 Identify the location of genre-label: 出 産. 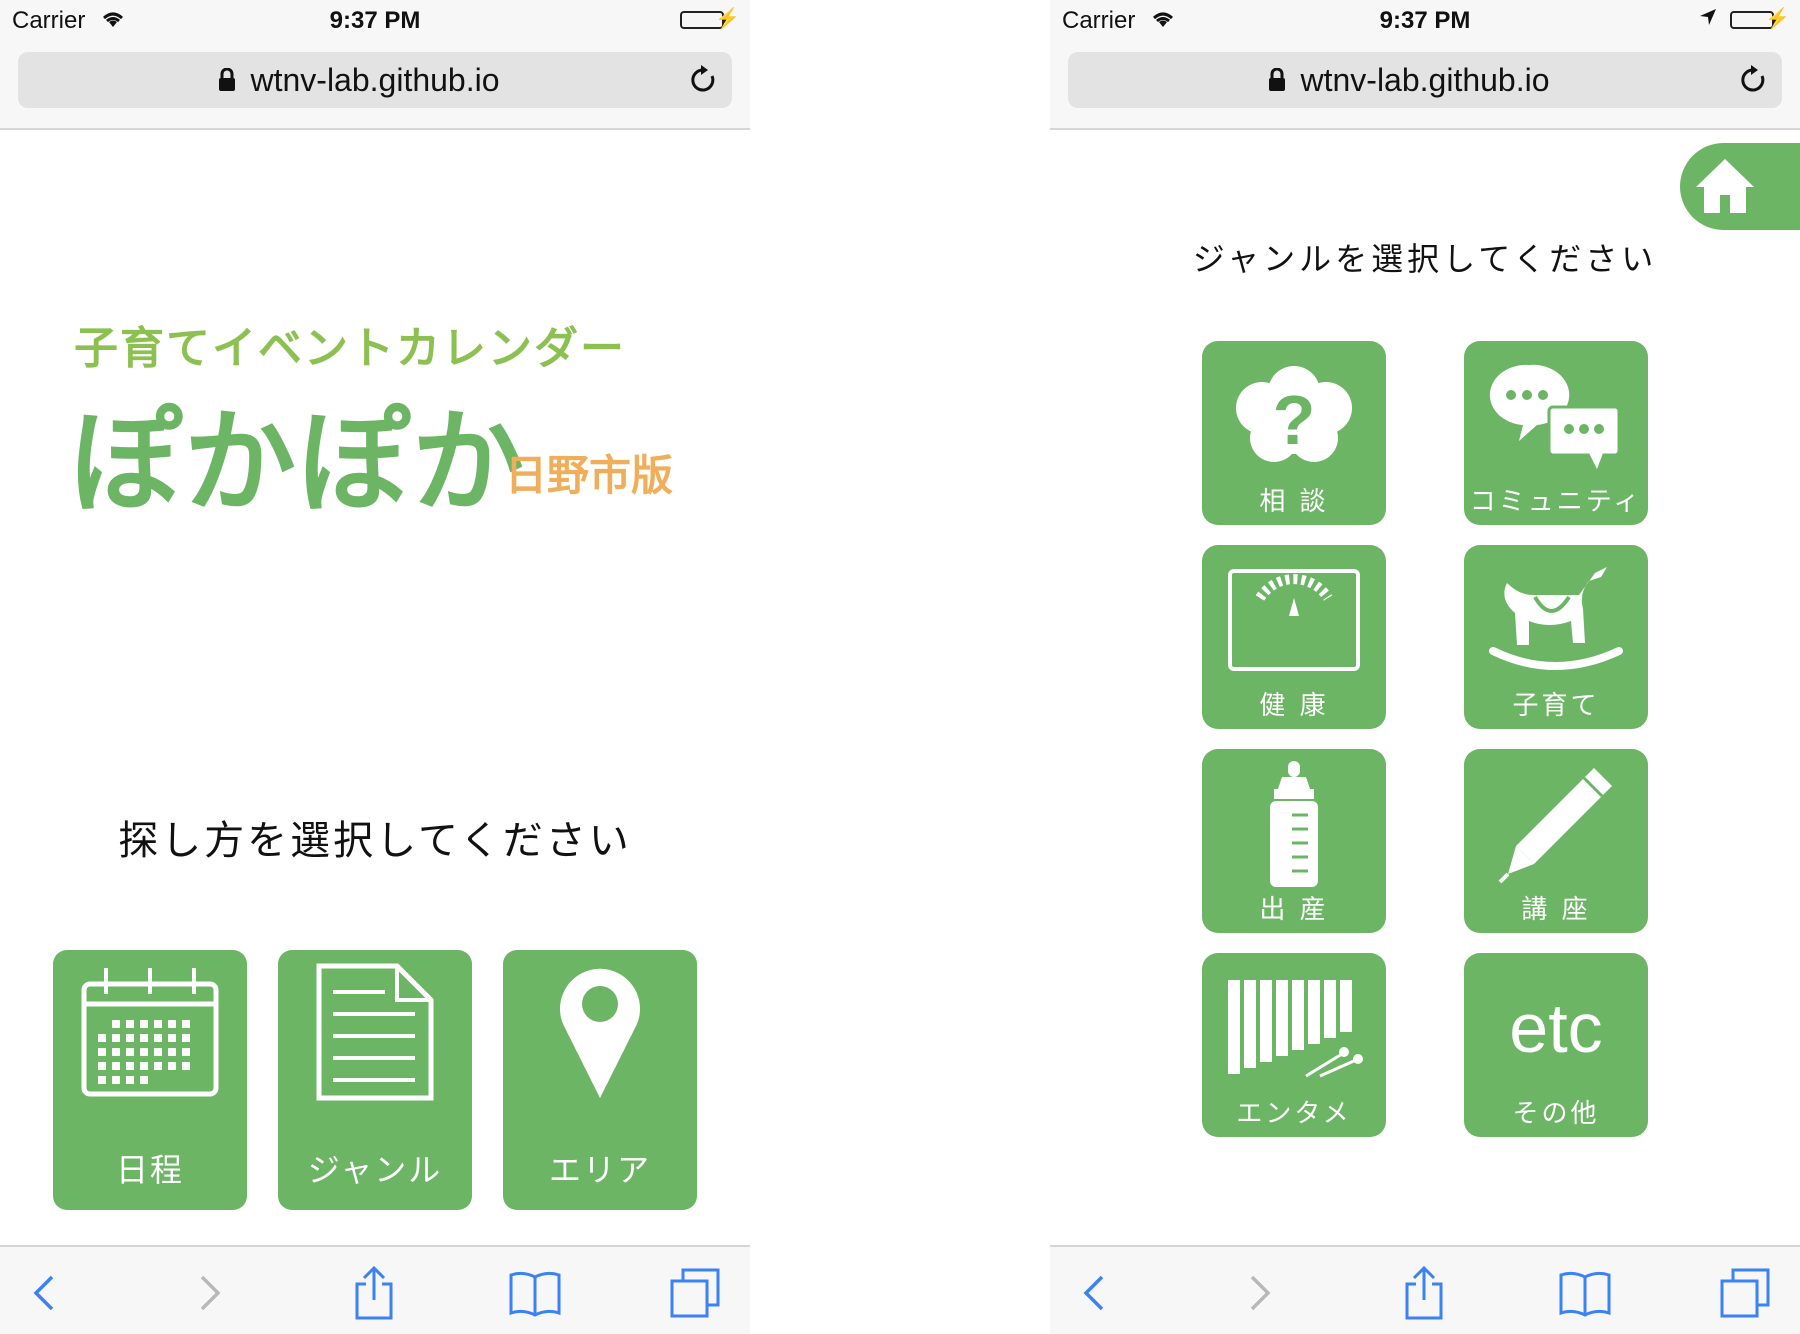
(1294, 910).